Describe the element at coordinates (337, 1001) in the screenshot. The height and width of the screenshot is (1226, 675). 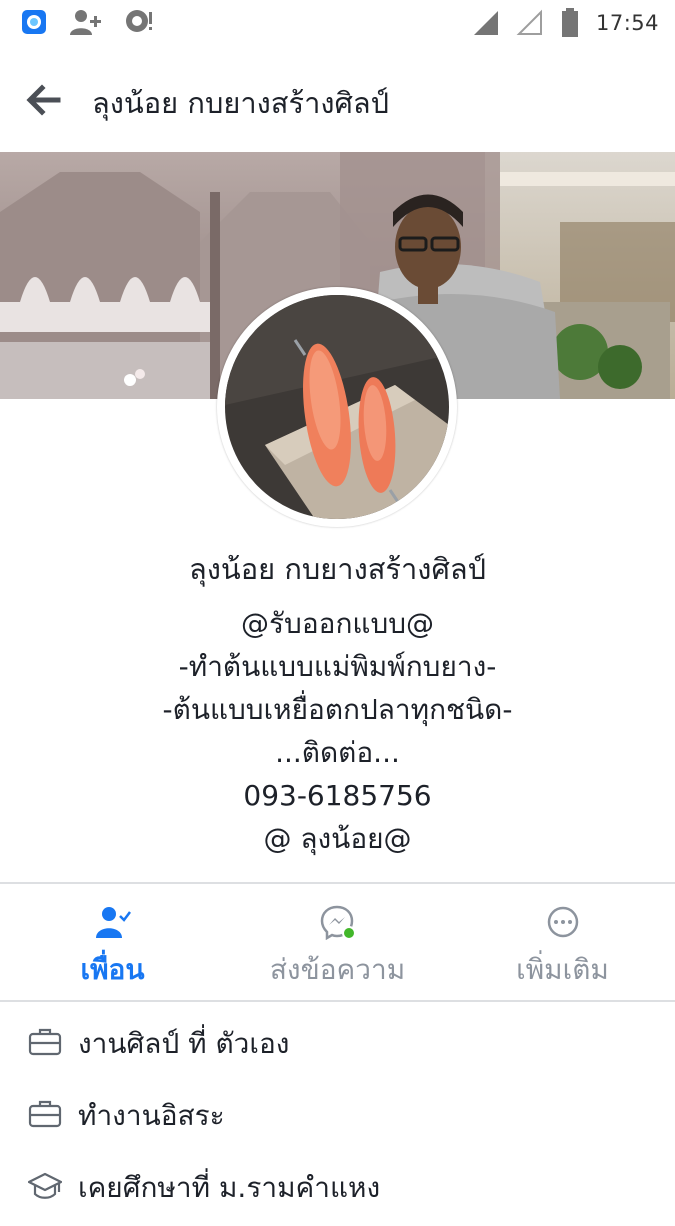
I see `divider` at that location.